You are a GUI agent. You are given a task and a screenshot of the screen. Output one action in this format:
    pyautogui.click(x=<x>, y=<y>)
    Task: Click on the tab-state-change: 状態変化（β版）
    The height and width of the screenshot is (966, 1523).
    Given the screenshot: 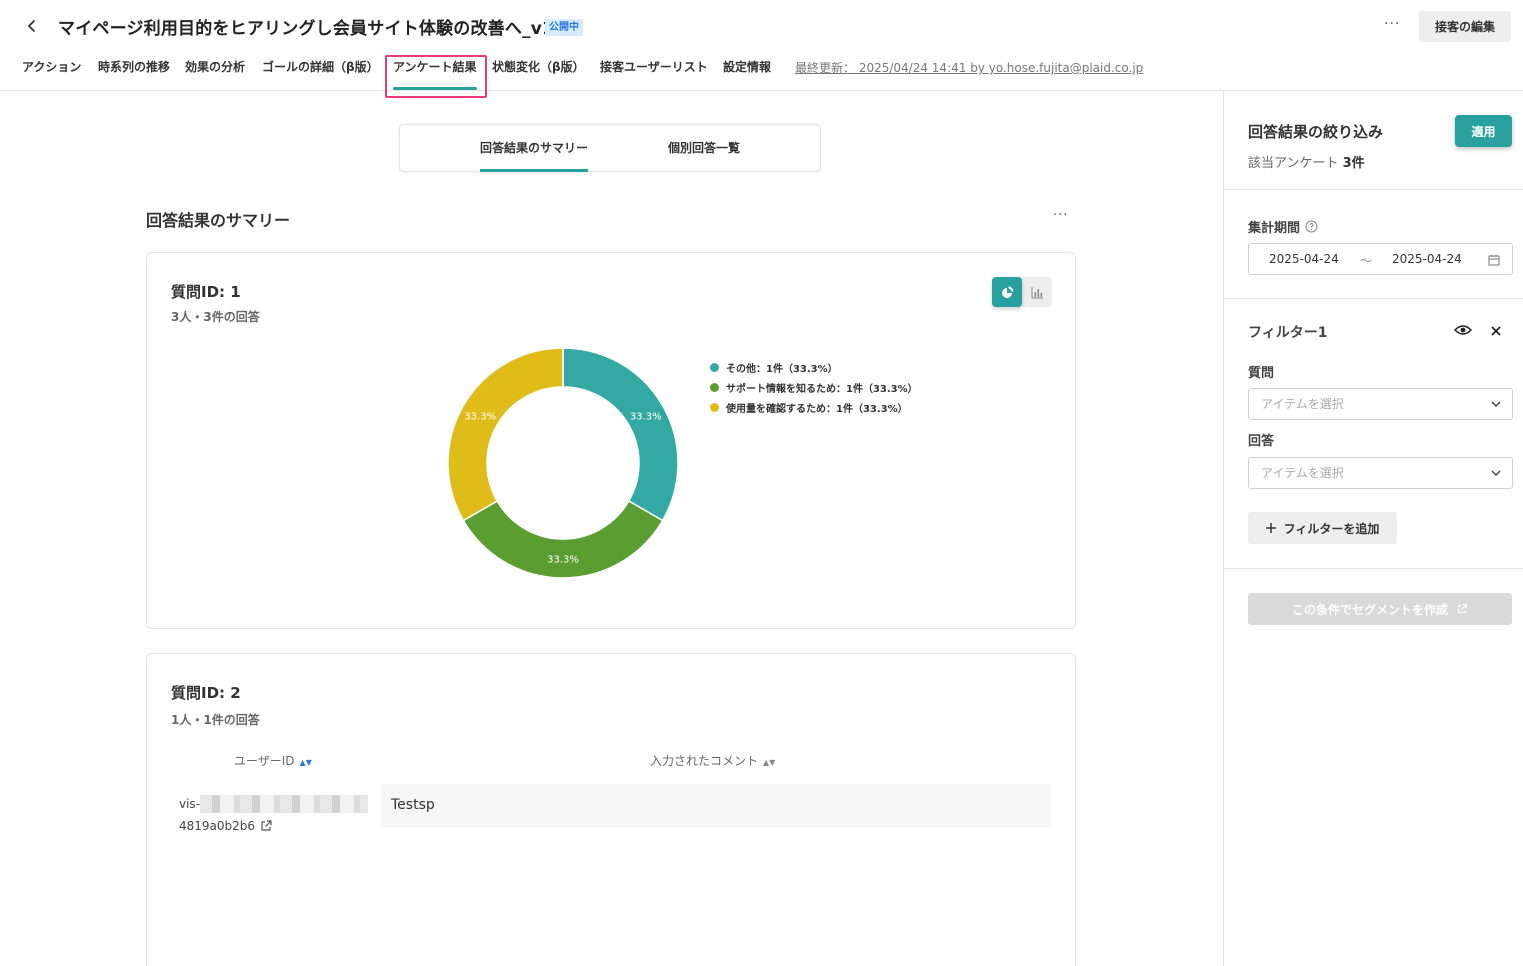 What is the action you would take?
    pyautogui.click(x=538, y=73)
    